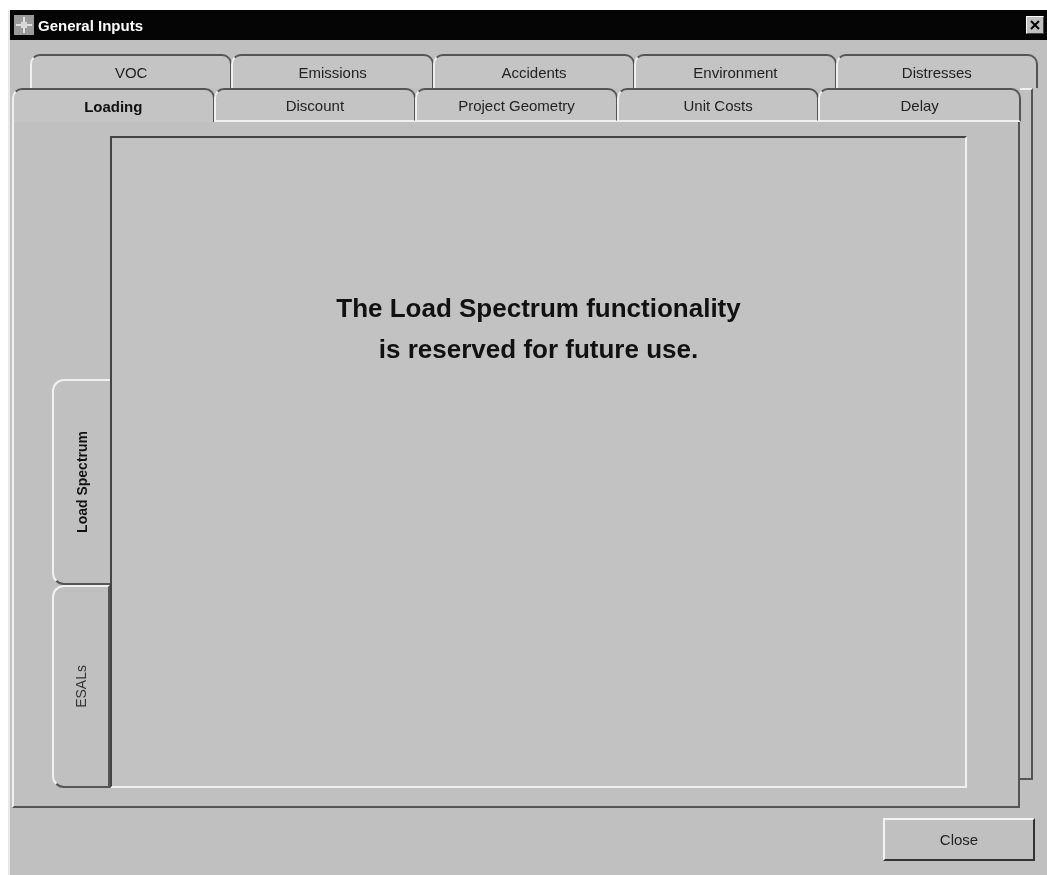 The image size is (1047, 875). What do you see at coordinates (959, 839) in the screenshot?
I see `close-dialog-button: Close` at bounding box center [959, 839].